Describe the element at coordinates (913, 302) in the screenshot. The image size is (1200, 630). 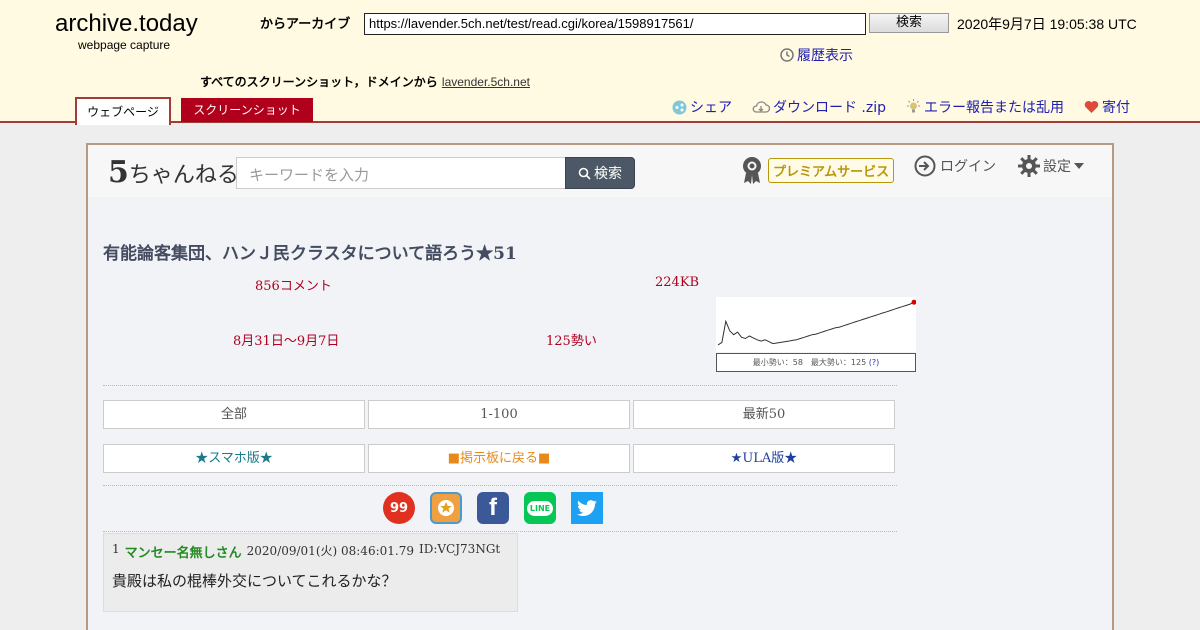
I see `sparkline-endpoint` at that location.